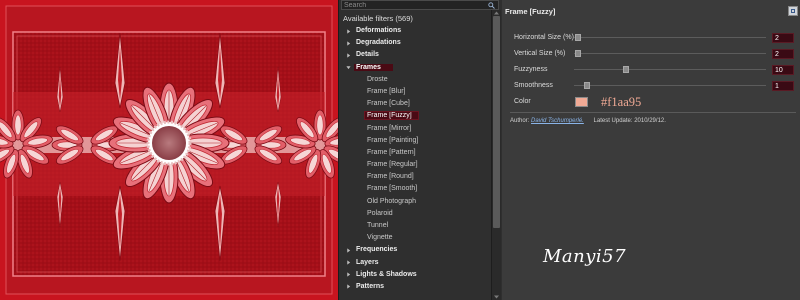 The height and width of the screenshot is (300, 800). I want to click on tree-item-label: Vignette, so click(380, 238).